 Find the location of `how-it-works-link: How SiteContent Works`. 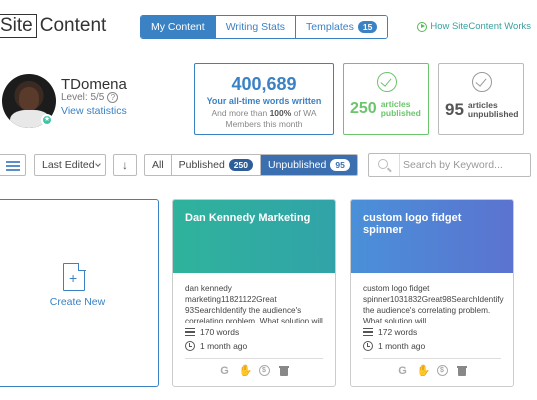

how-it-works-link: How SiteContent Works is located at coordinates (474, 26).